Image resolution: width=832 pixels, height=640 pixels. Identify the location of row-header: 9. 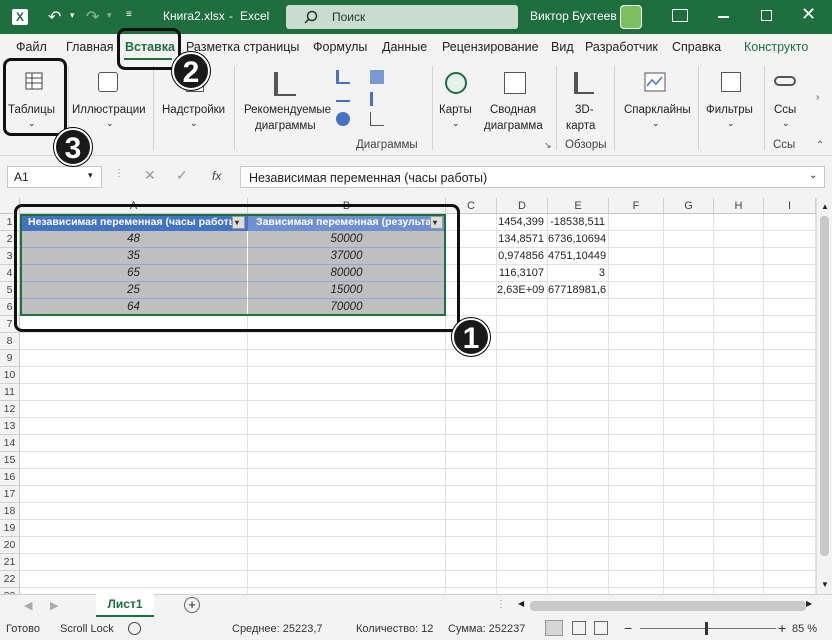
(10, 358).